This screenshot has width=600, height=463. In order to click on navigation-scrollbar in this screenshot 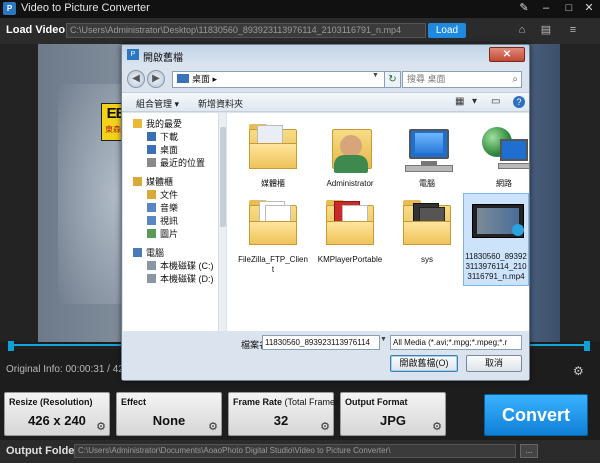, I will do `click(222, 222)`.